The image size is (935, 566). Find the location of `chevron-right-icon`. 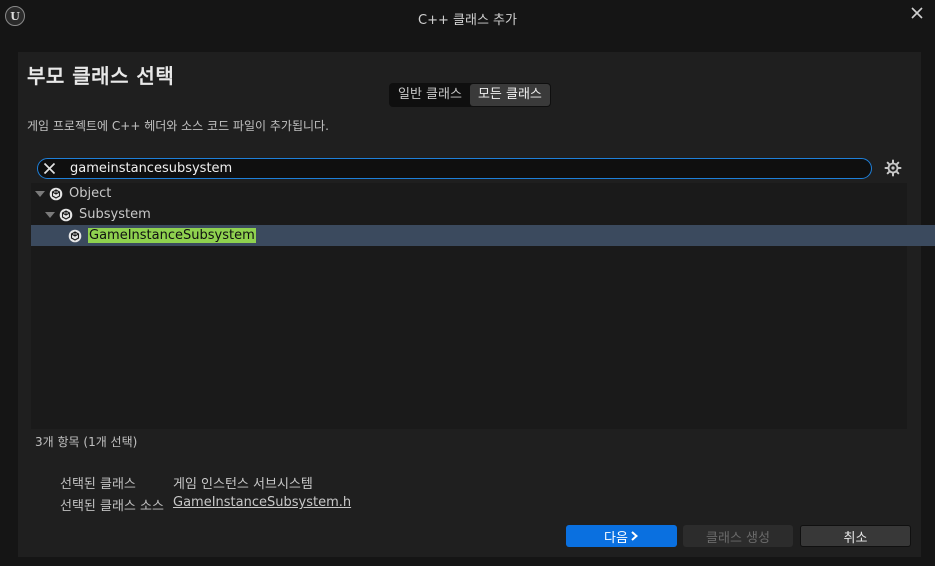

chevron-right-icon is located at coordinates (634, 536).